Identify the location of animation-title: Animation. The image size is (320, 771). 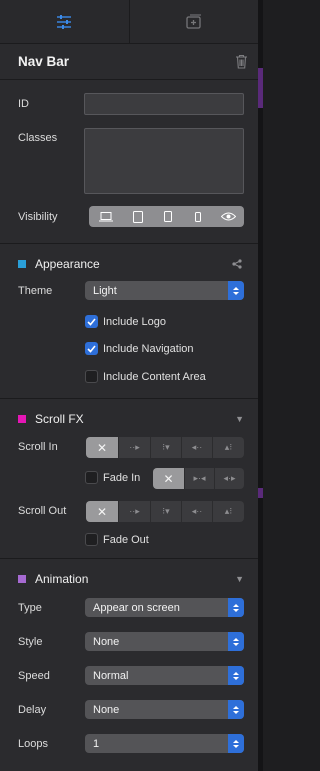
(62, 579).